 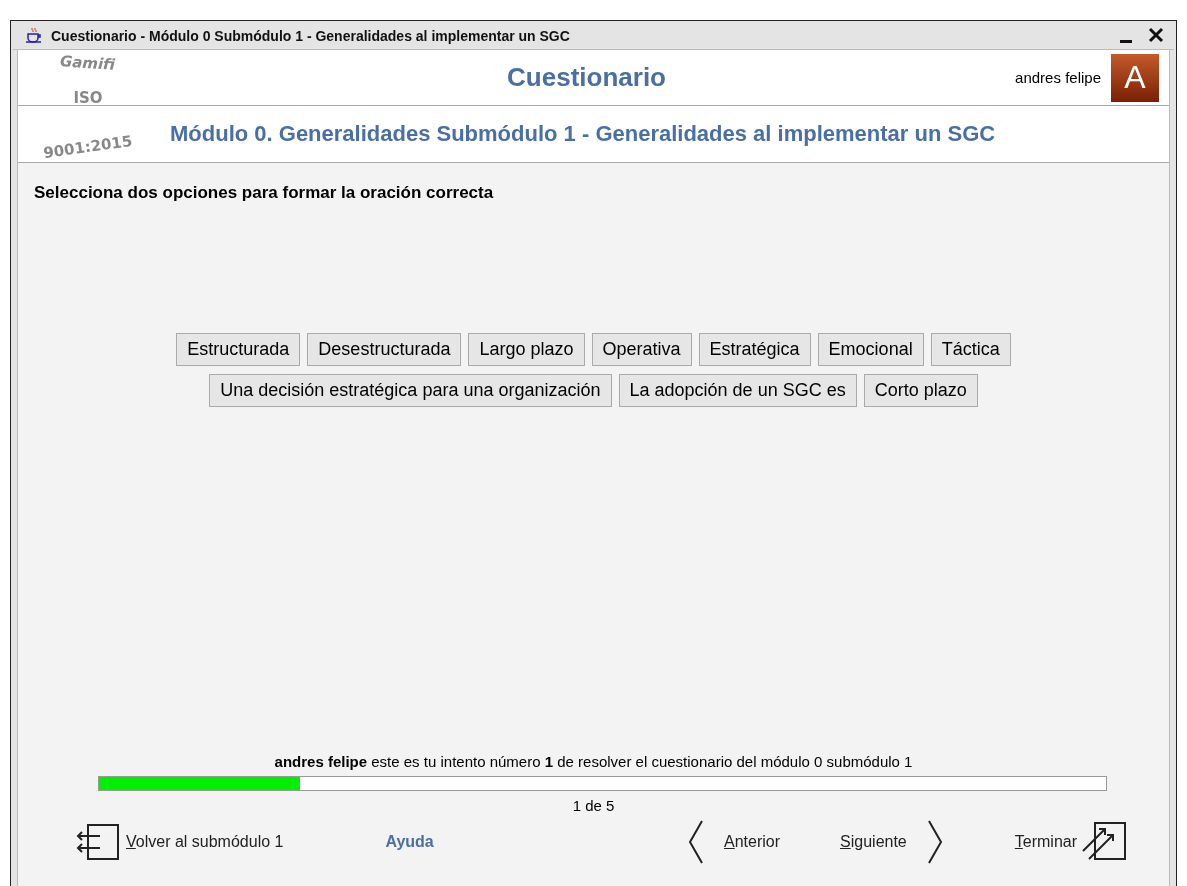 What do you see at coordinates (892, 842) in the screenshot?
I see `next-button: Siguiente` at bounding box center [892, 842].